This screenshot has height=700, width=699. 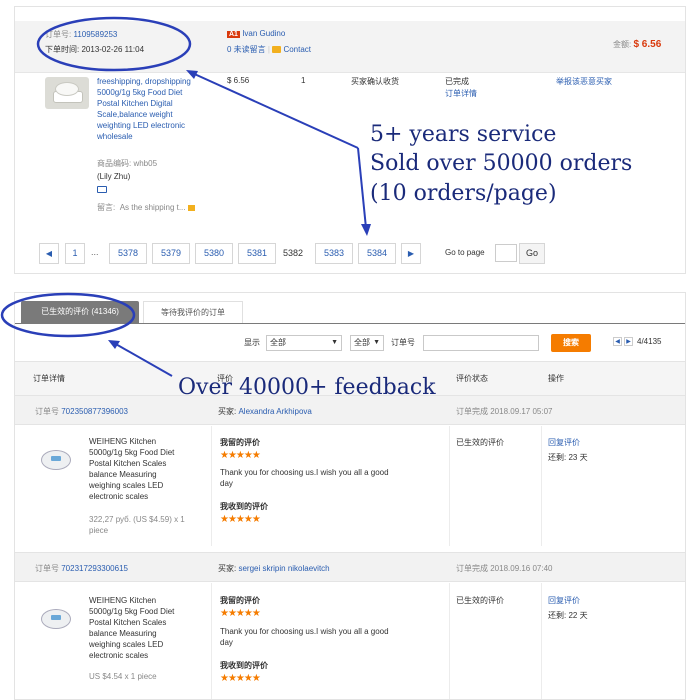 I want to click on annotation-orders-sold: Sold over 50000 orders, so click(x=501, y=163).